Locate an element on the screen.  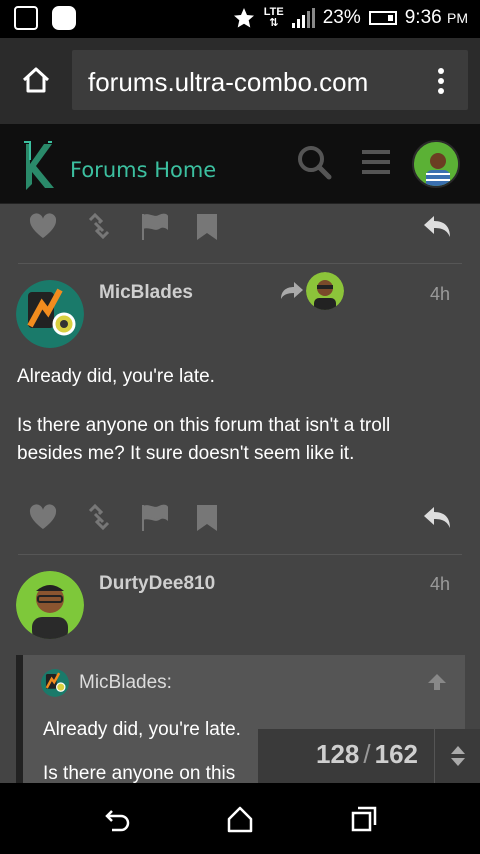
sort-updown-icon is located at coordinates (458, 756).